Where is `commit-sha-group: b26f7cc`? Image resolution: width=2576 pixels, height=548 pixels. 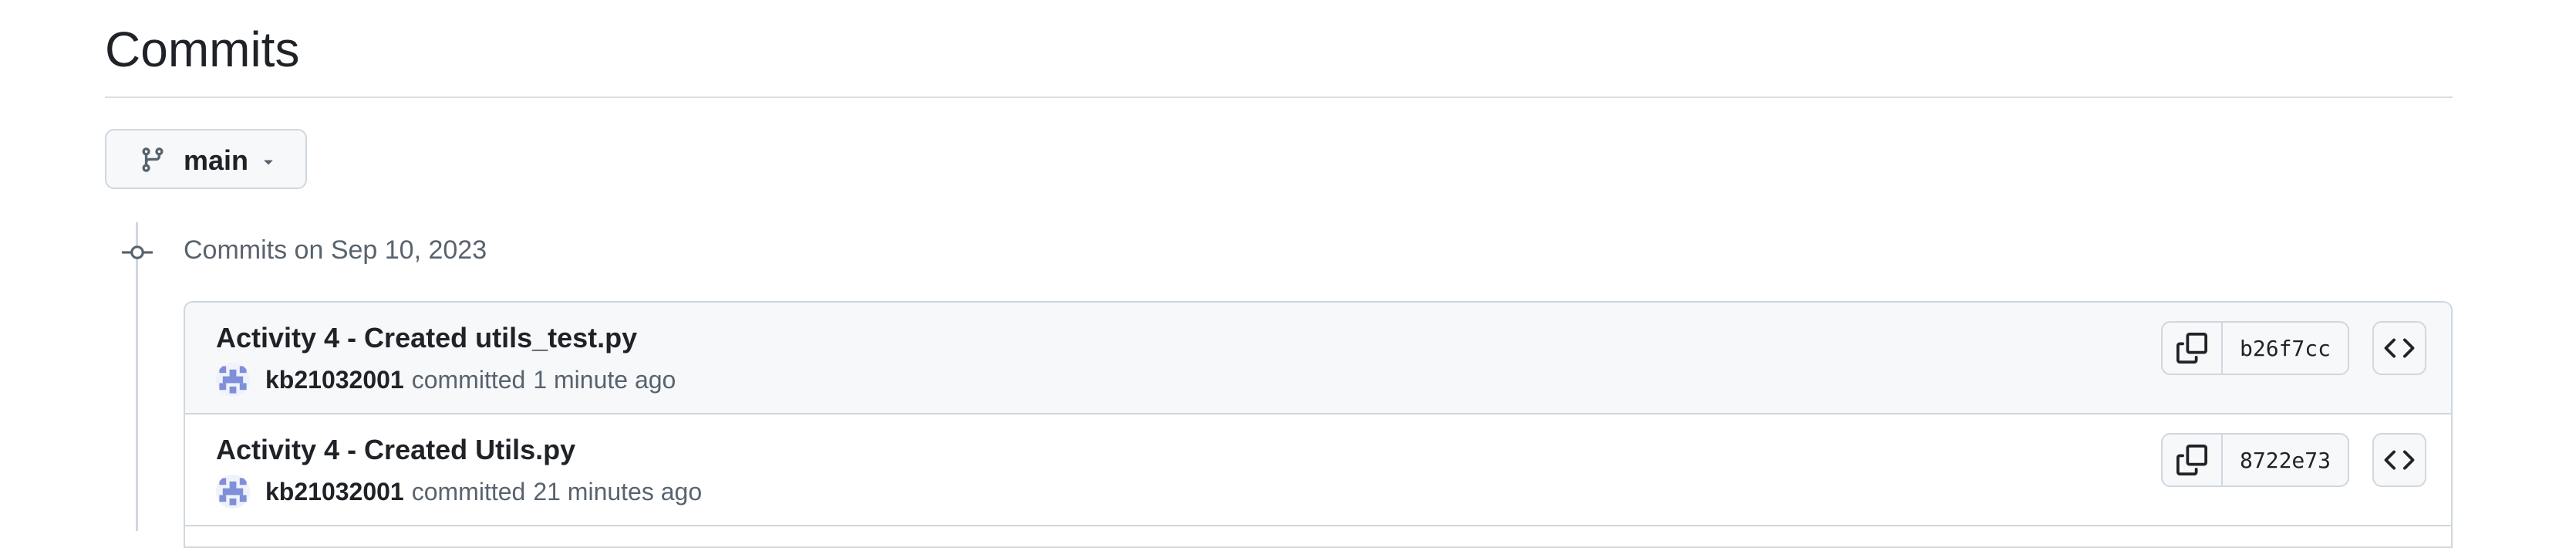 commit-sha-group: b26f7cc is located at coordinates (2255, 348).